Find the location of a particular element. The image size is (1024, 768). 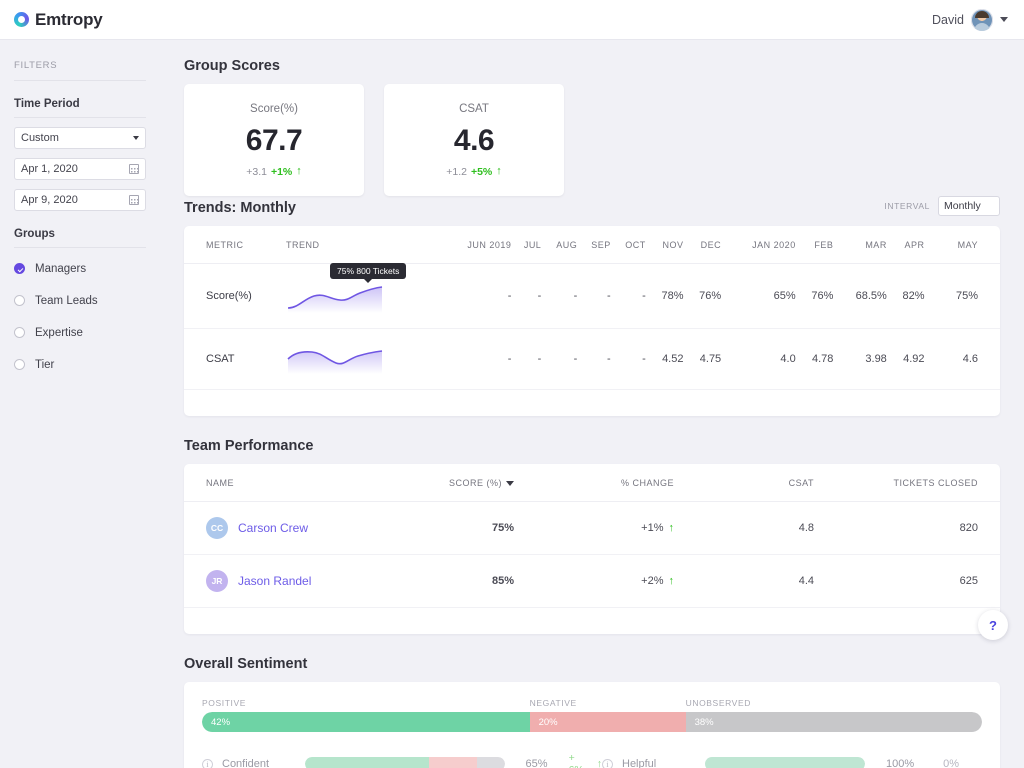

trend-sparkline-cell: 75% 800 Tickets is located at coordinates (350, 296).